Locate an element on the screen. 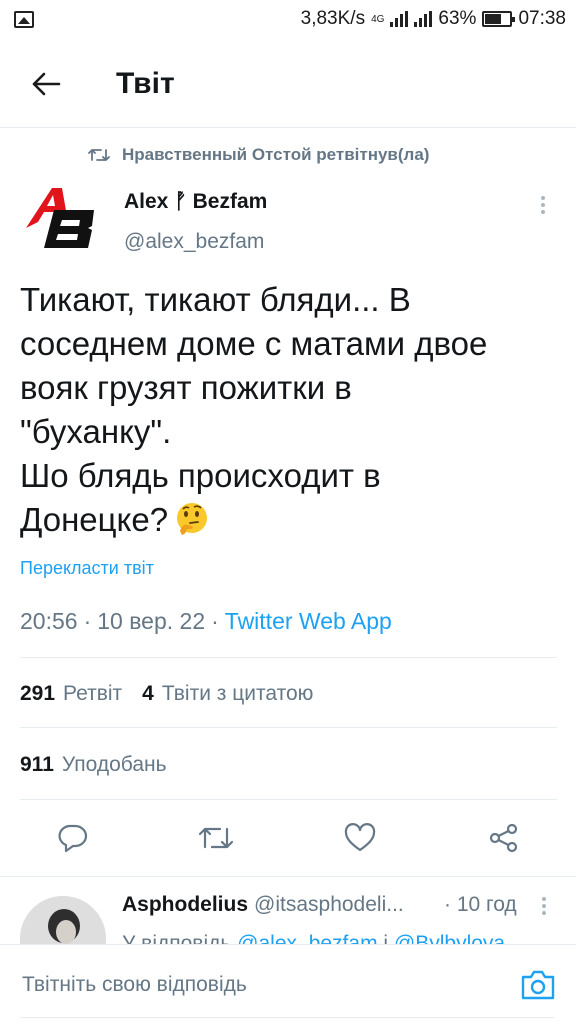 Image resolution: width=576 pixels, height=1024 pixels. author-avatar is located at coordinates (61, 218).